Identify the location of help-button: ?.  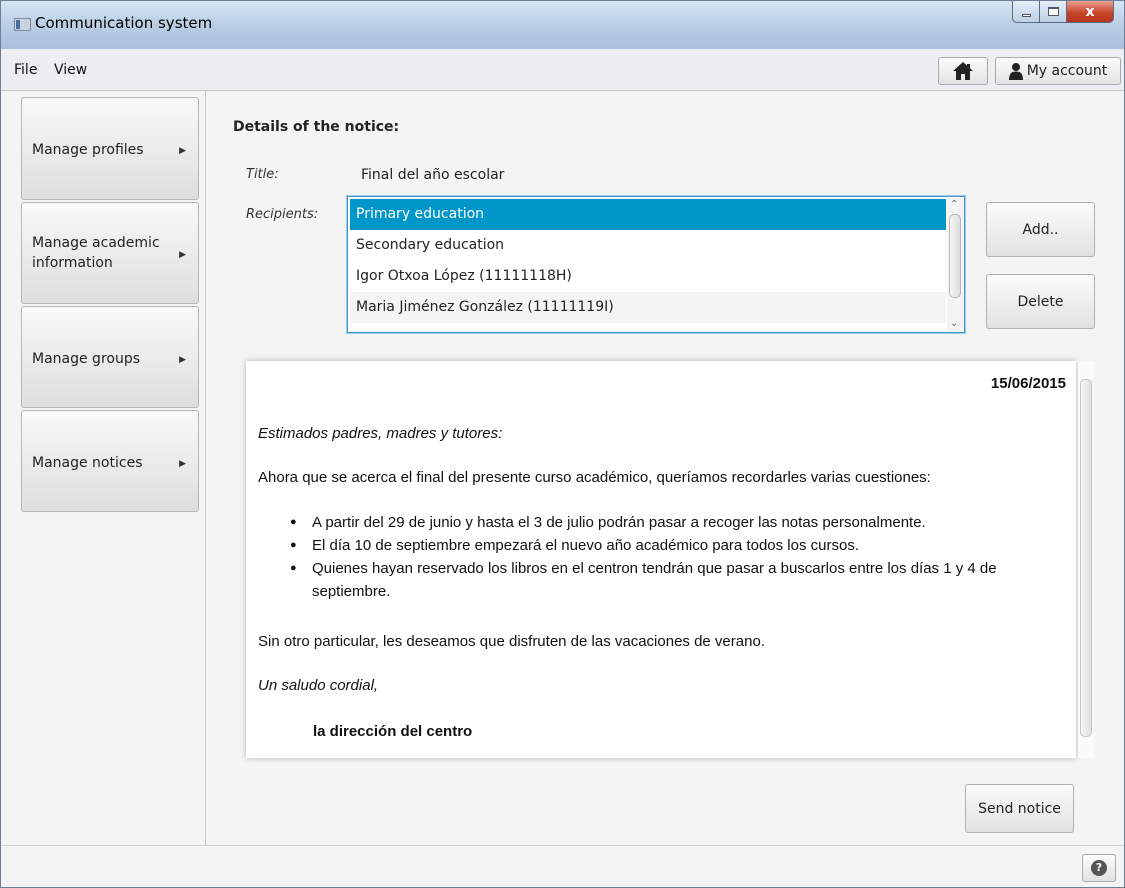
(1099, 868).